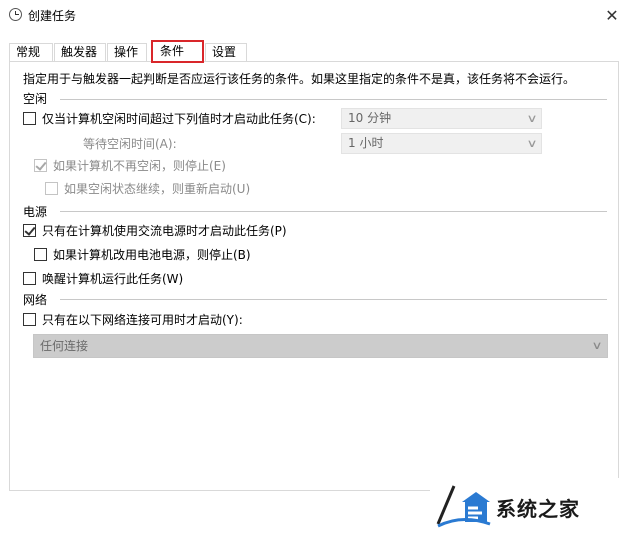 This screenshot has width=627, height=535. Describe the element at coordinates (179, 119) in the screenshot. I see `start-if-idle-label: 仅当计算机空闲时间超过下列值时才启动此任务(C):` at that location.